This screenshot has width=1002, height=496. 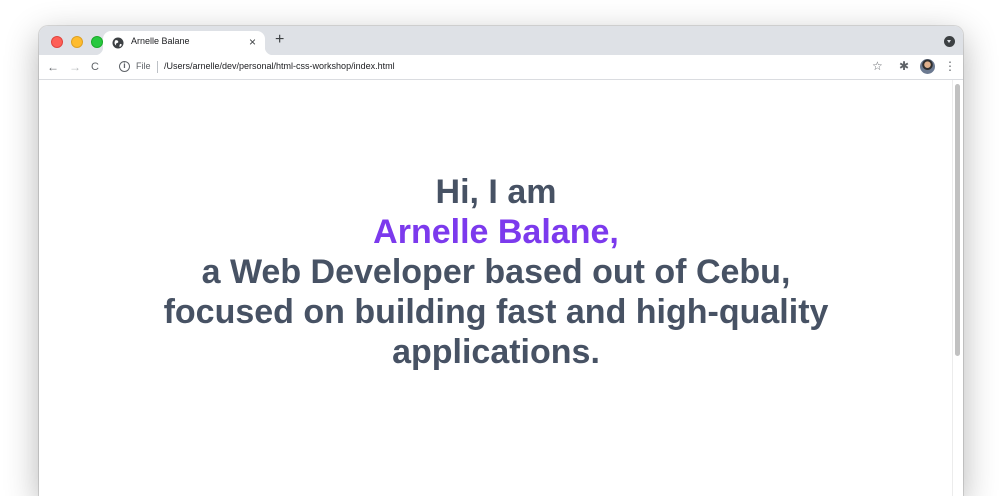 What do you see at coordinates (252, 42) in the screenshot?
I see `tab-close-icon: ×` at bounding box center [252, 42].